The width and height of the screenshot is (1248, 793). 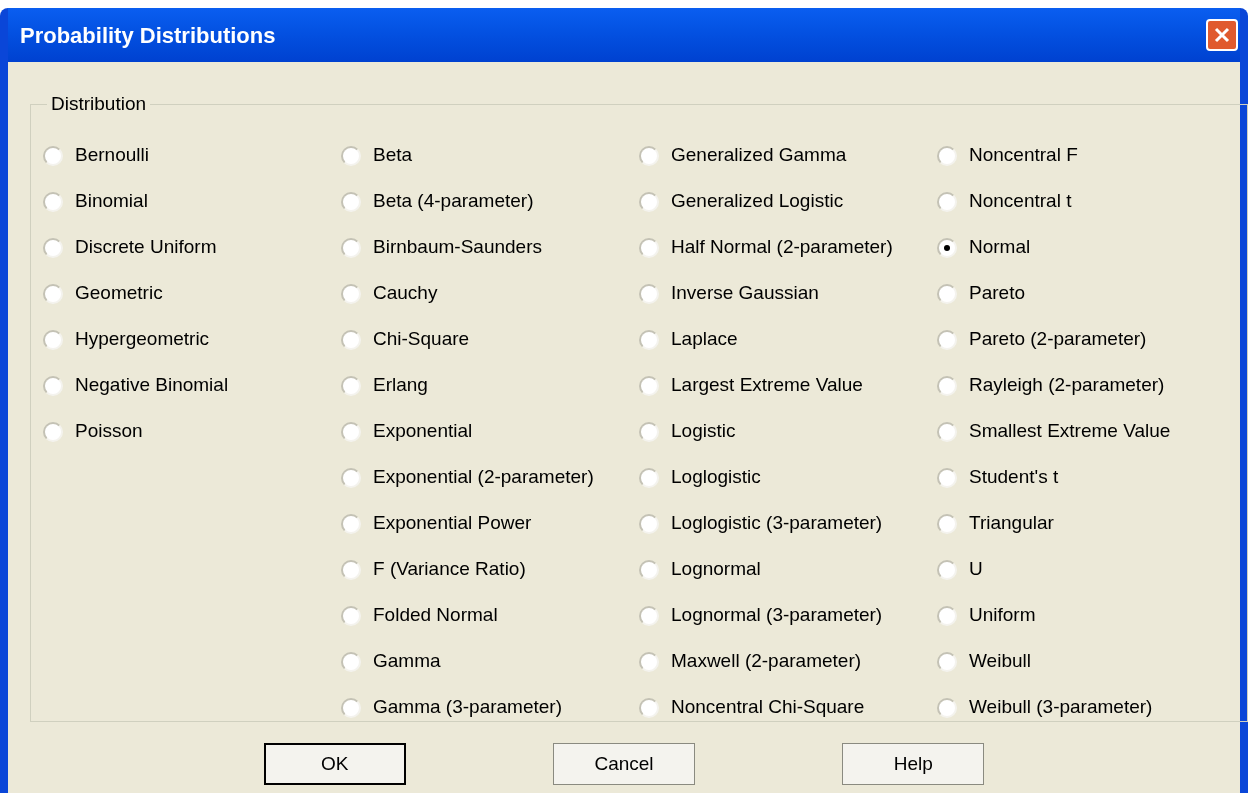 I want to click on radio-option: Binomial, so click(x=192, y=201).